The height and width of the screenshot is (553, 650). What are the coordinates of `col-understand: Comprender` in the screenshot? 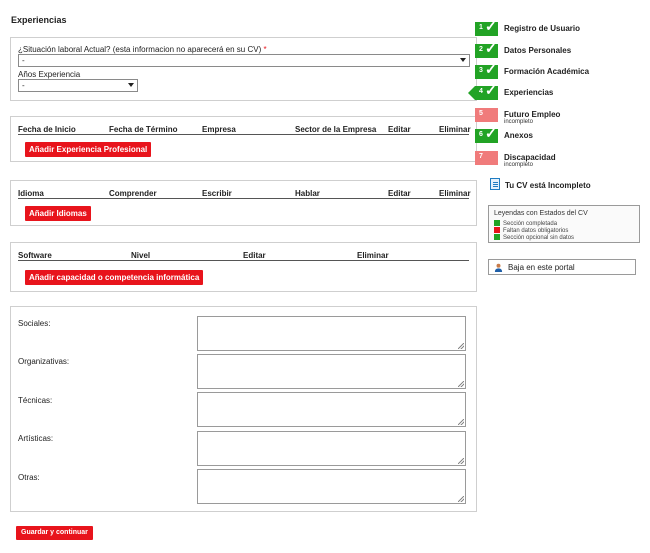 It's located at (133, 193).